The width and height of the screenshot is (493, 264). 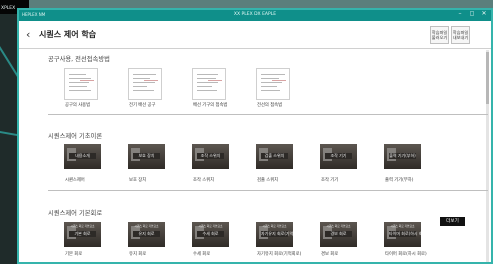 What do you see at coordinates (405, 234) in the screenshot?
I see `thumbnail-label: 타이머 회로(하시 회로)` at bounding box center [405, 234].